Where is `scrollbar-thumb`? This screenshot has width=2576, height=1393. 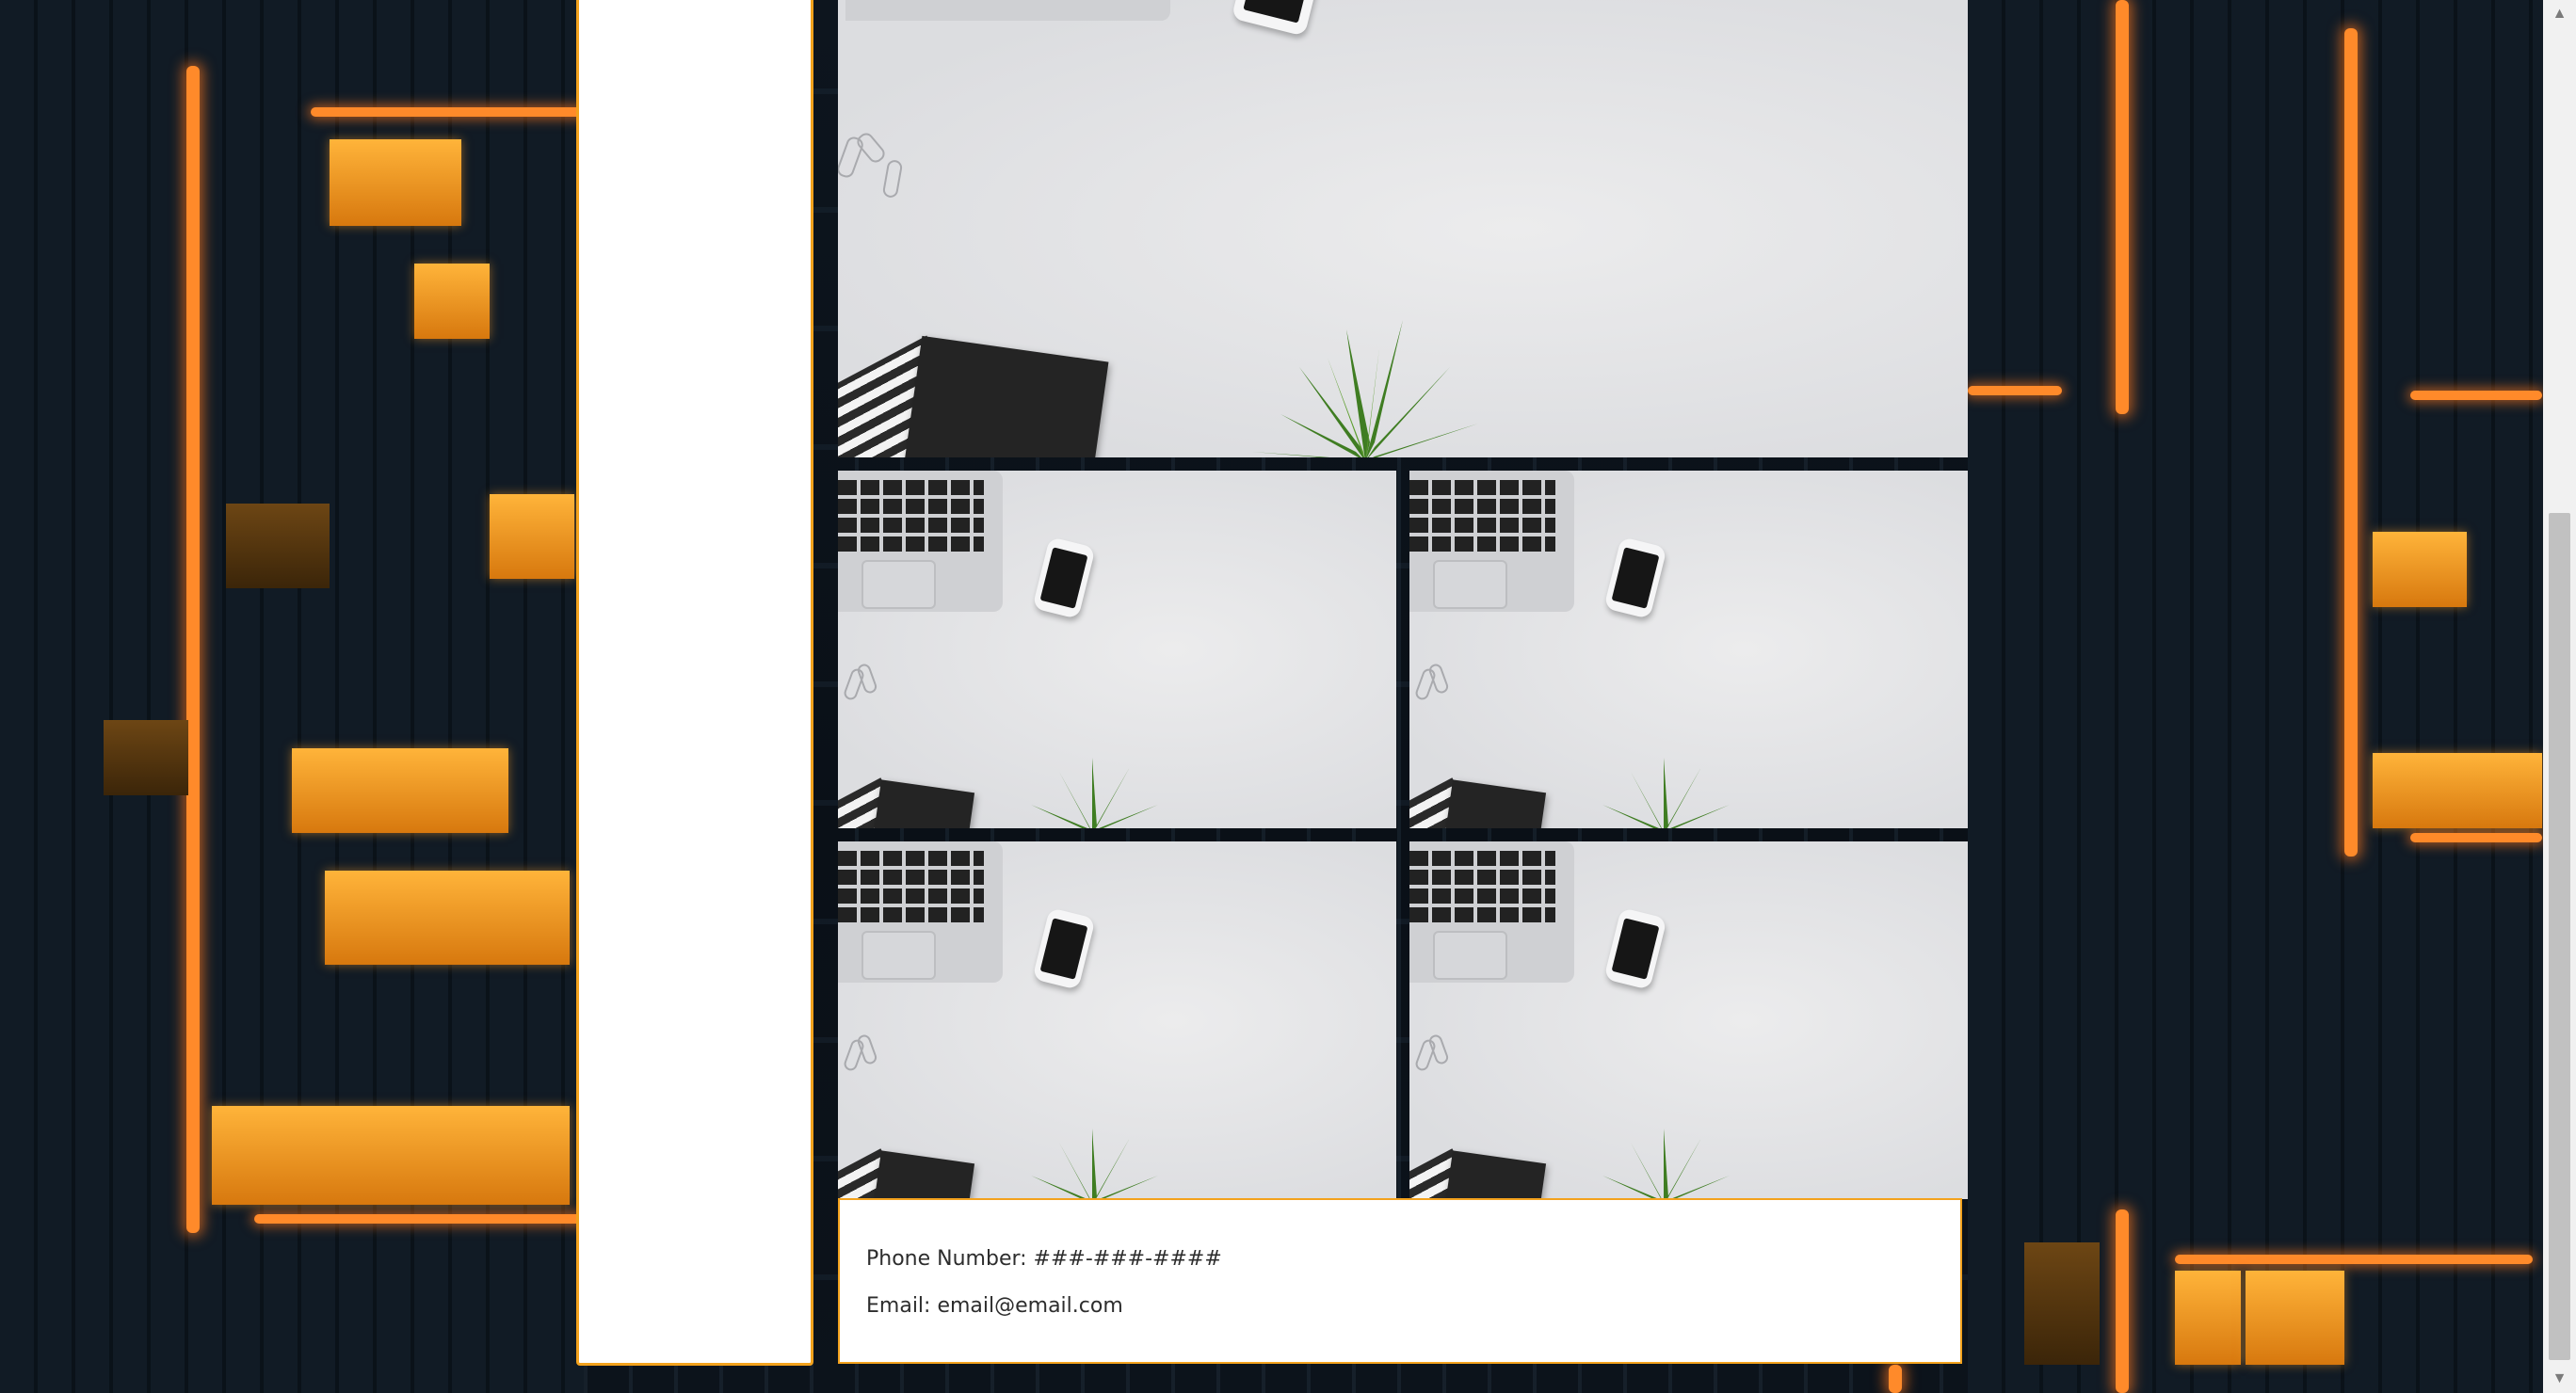 scrollbar-thumb is located at coordinates (2559, 936).